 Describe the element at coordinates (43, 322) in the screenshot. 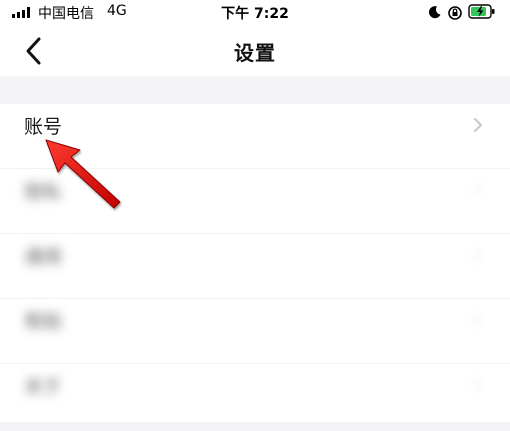

I see `settings-item-label: 帮助` at that location.